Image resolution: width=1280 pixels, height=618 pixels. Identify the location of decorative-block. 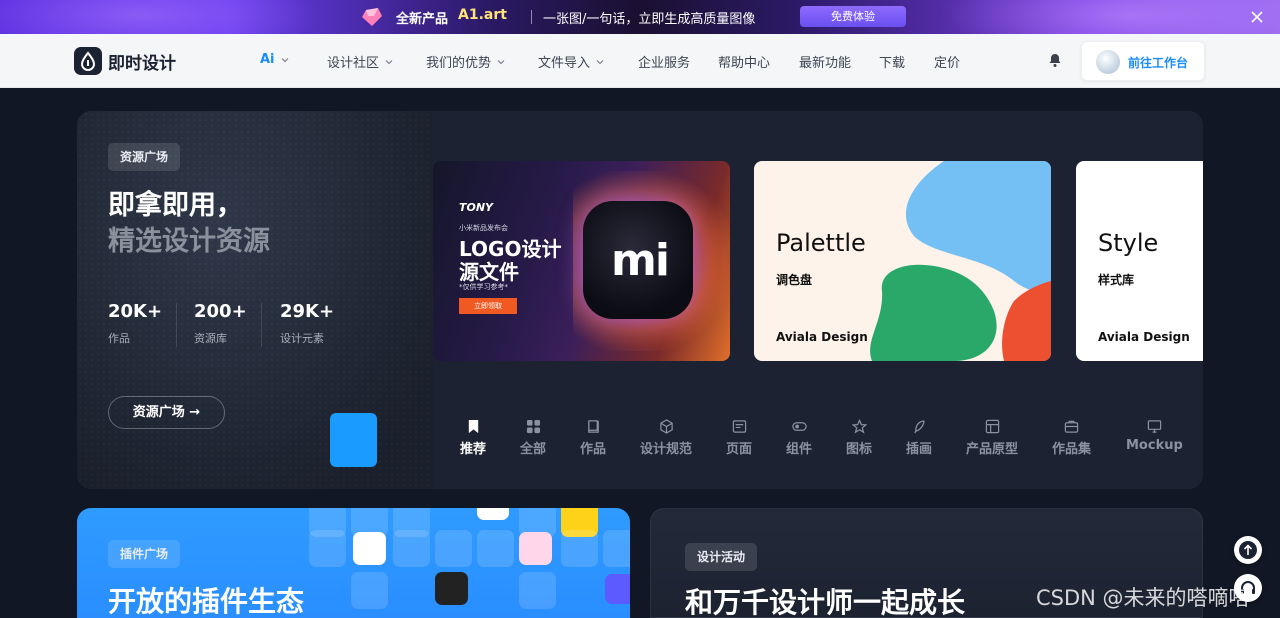
(353, 440).